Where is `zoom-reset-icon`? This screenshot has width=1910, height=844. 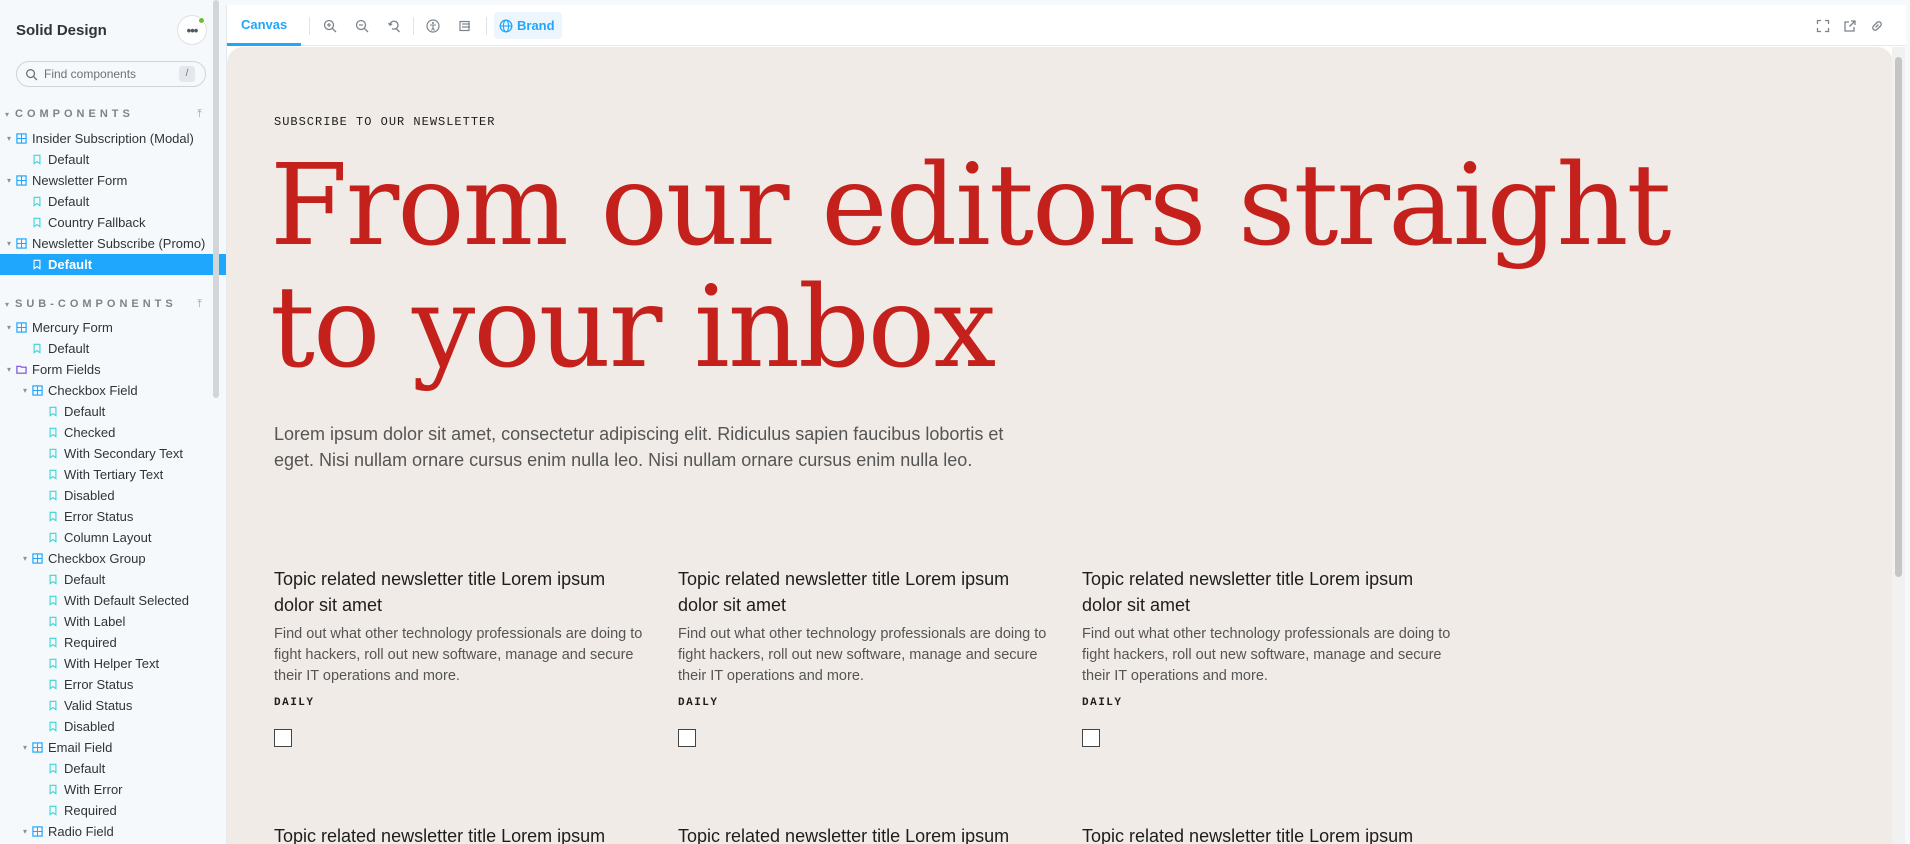
zoom-reset-icon is located at coordinates (394, 26).